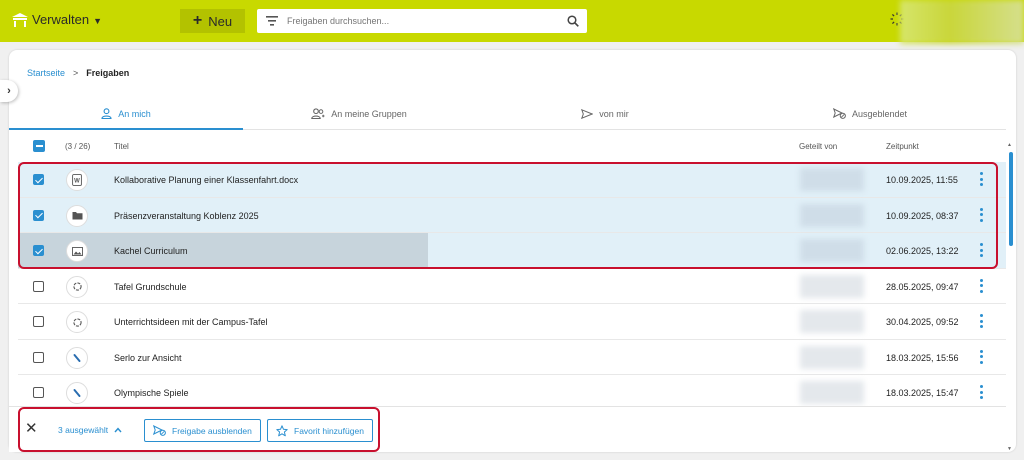  What do you see at coordinates (83, 430) in the screenshot?
I see `selection-summary-label: 3 ausgewählt` at bounding box center [83, 430].